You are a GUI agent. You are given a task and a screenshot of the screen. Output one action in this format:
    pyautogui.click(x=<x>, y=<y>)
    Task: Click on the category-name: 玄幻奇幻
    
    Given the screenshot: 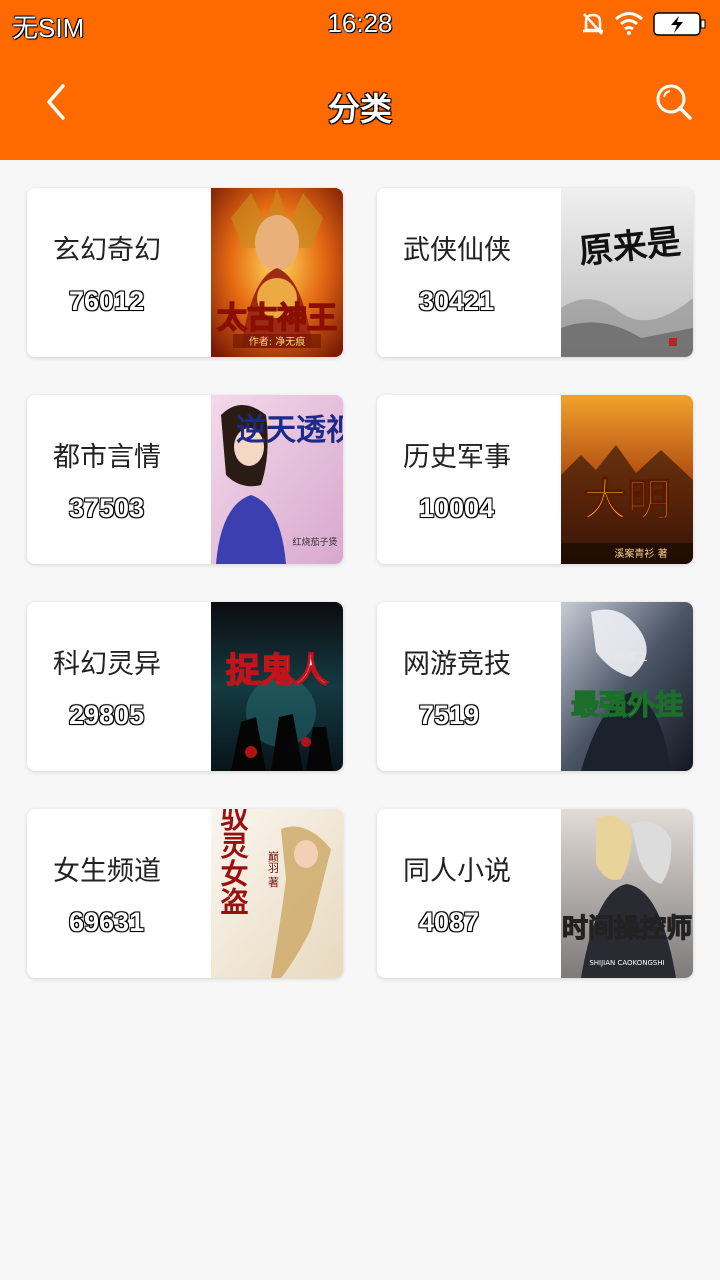 What is the action you would take?
    pyautogui.click(x=107, y=250)
    